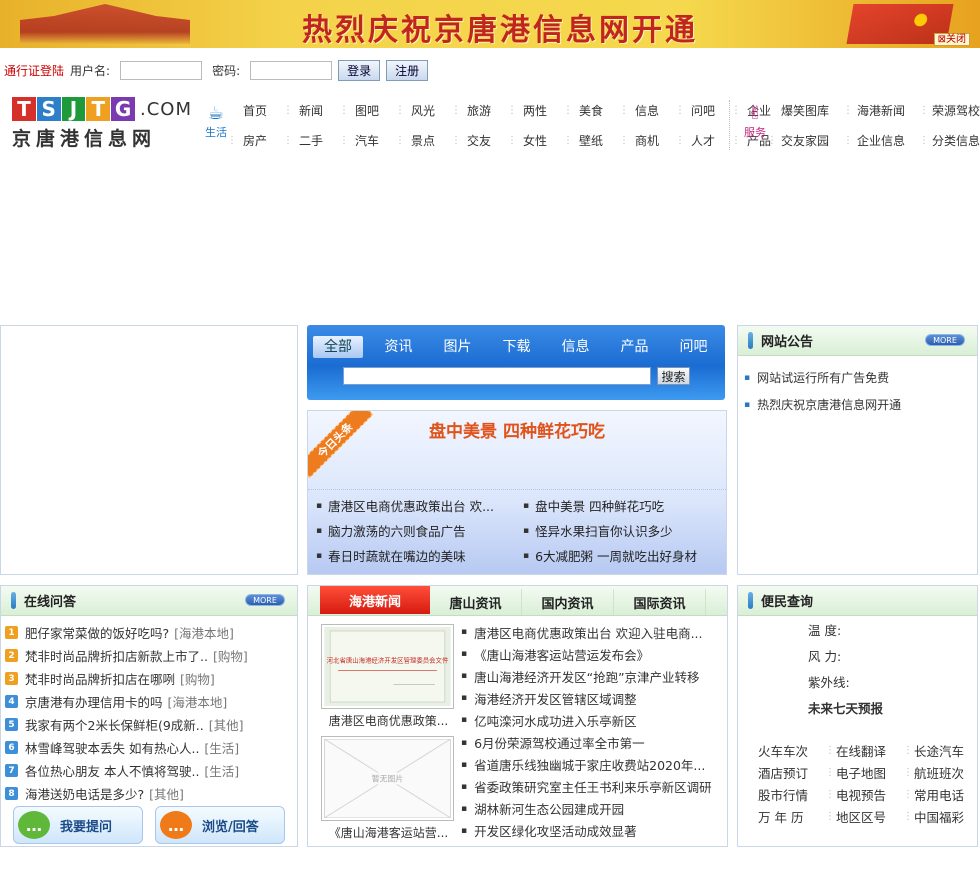 The width and height of the screenshot is (980, 891). What do you see at coordinates (795, 750) in the screenshot?
I see `convenience-link: 火车车次` at bounding box center [795, 750].